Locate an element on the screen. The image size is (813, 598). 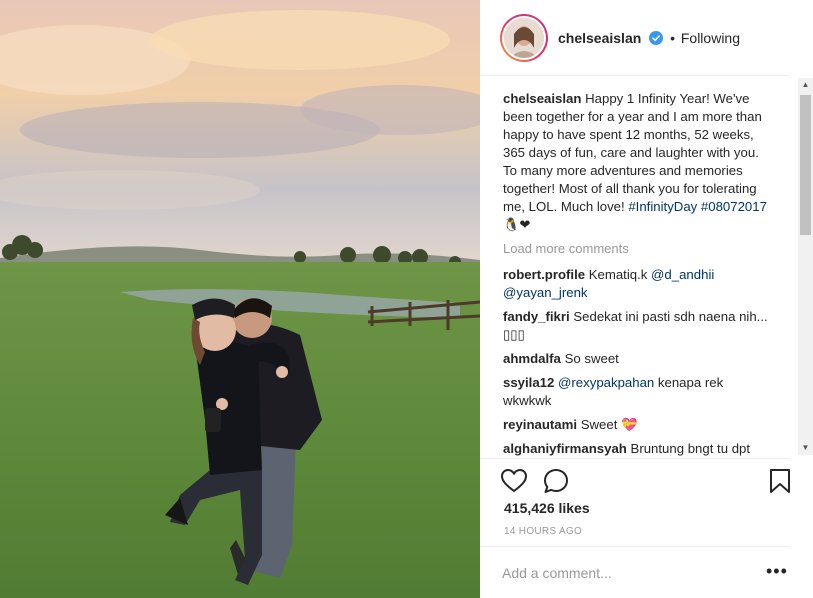
header-username: chelseaislan is located at coordinates (599, 38).